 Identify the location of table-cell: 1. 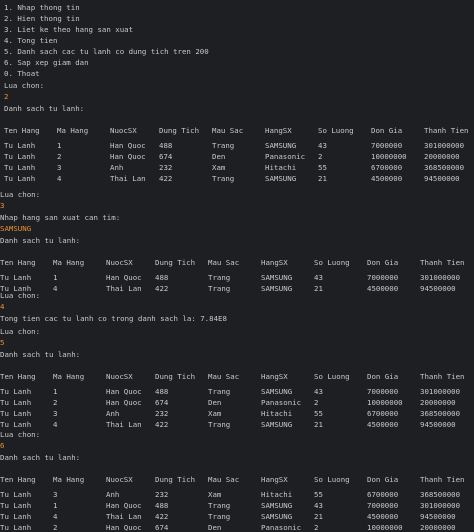
(55, 277).